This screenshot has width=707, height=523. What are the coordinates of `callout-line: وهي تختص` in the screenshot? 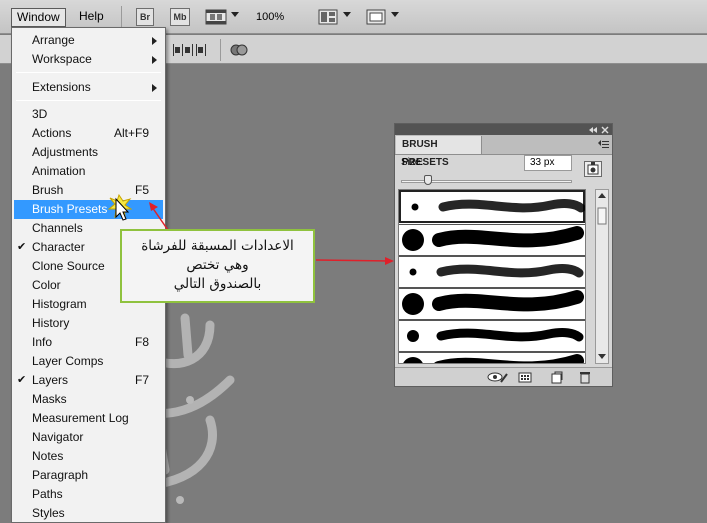 It's located at (217, 265).